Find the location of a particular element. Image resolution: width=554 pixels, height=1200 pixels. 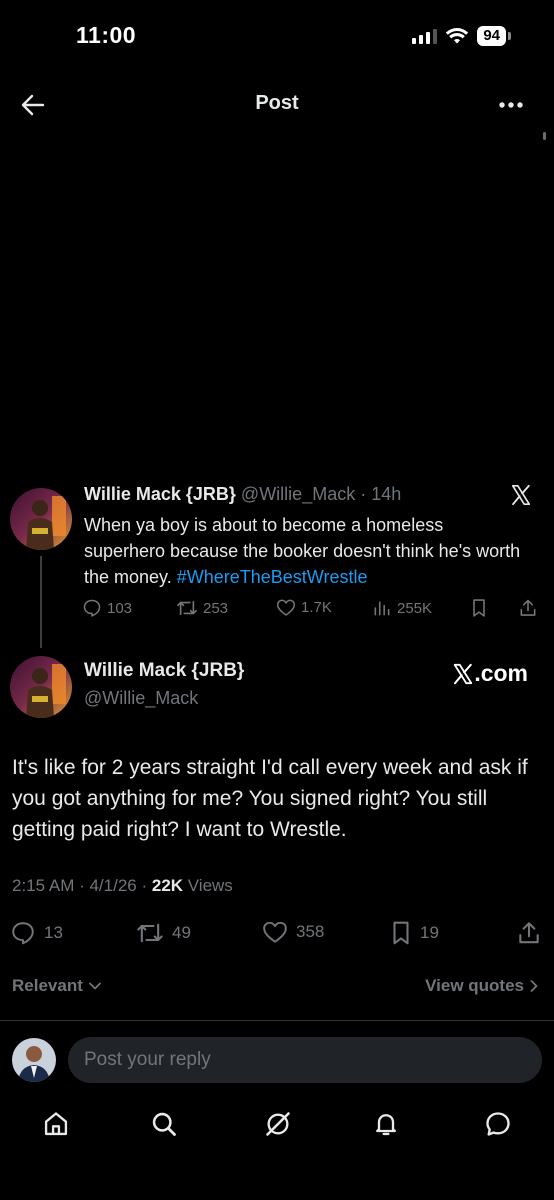

main-post-views-label: Views is located at coordinates (208, 885).